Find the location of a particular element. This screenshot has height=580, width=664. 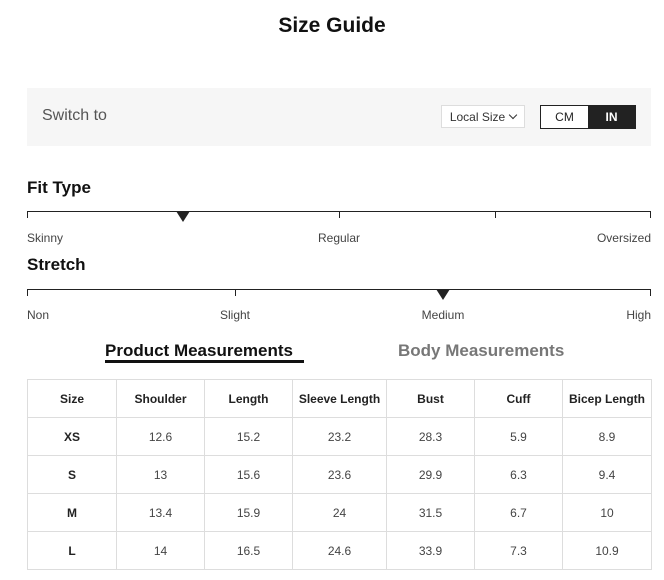

stretch-label-high: High is located at coordinates (638, 315).